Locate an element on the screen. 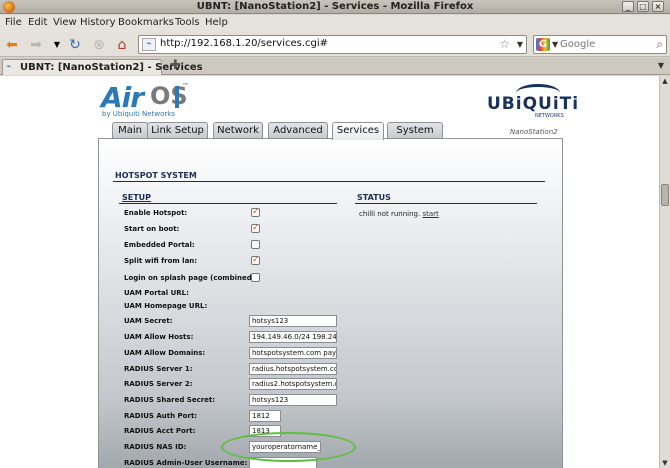  airos-logo-subtitle: by Ubiquiti Networks is located at coordinates (138, 114).